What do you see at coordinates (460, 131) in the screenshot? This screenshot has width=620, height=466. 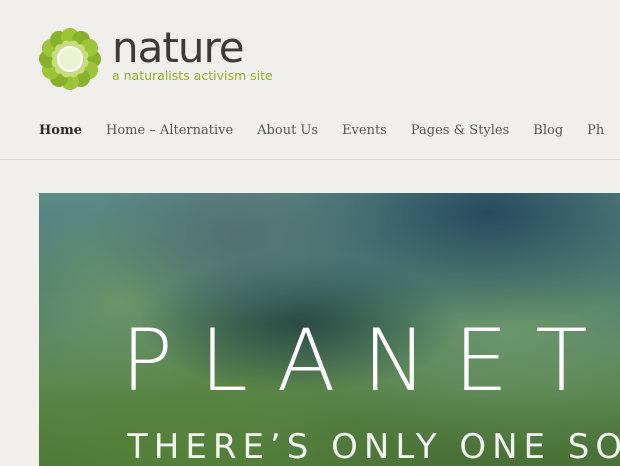 I see `nav-item-pages-styles: Pages & Styles` at bounding box center [460, 131].